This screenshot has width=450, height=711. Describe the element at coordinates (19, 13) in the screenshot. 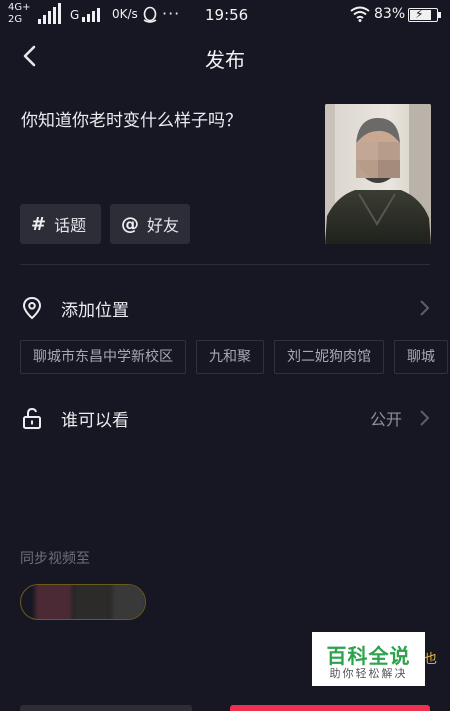

I see `network-type: 4G+ 2G` at that location.